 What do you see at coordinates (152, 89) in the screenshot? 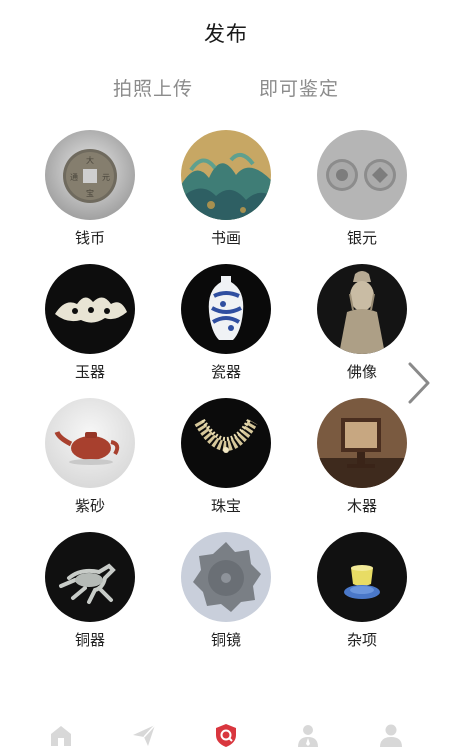
I see `subtitle-left: 拍照上传` at bounding box center [152, 89].